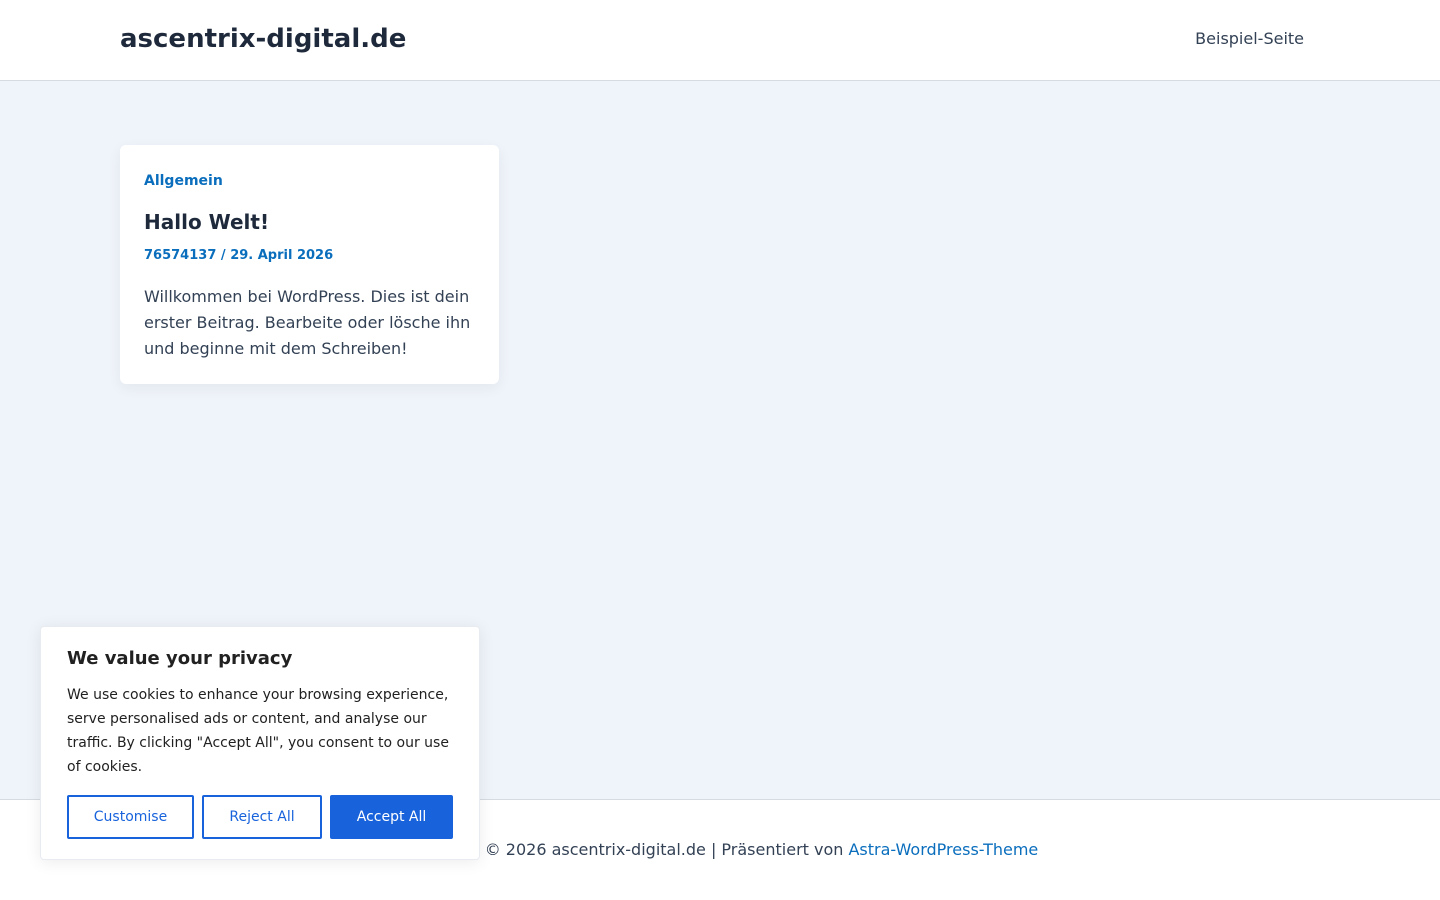  What do you see at coordinates (130, 817) in the screenshot?
I see `customise-button: Customise` at bounding box center [130, 817].